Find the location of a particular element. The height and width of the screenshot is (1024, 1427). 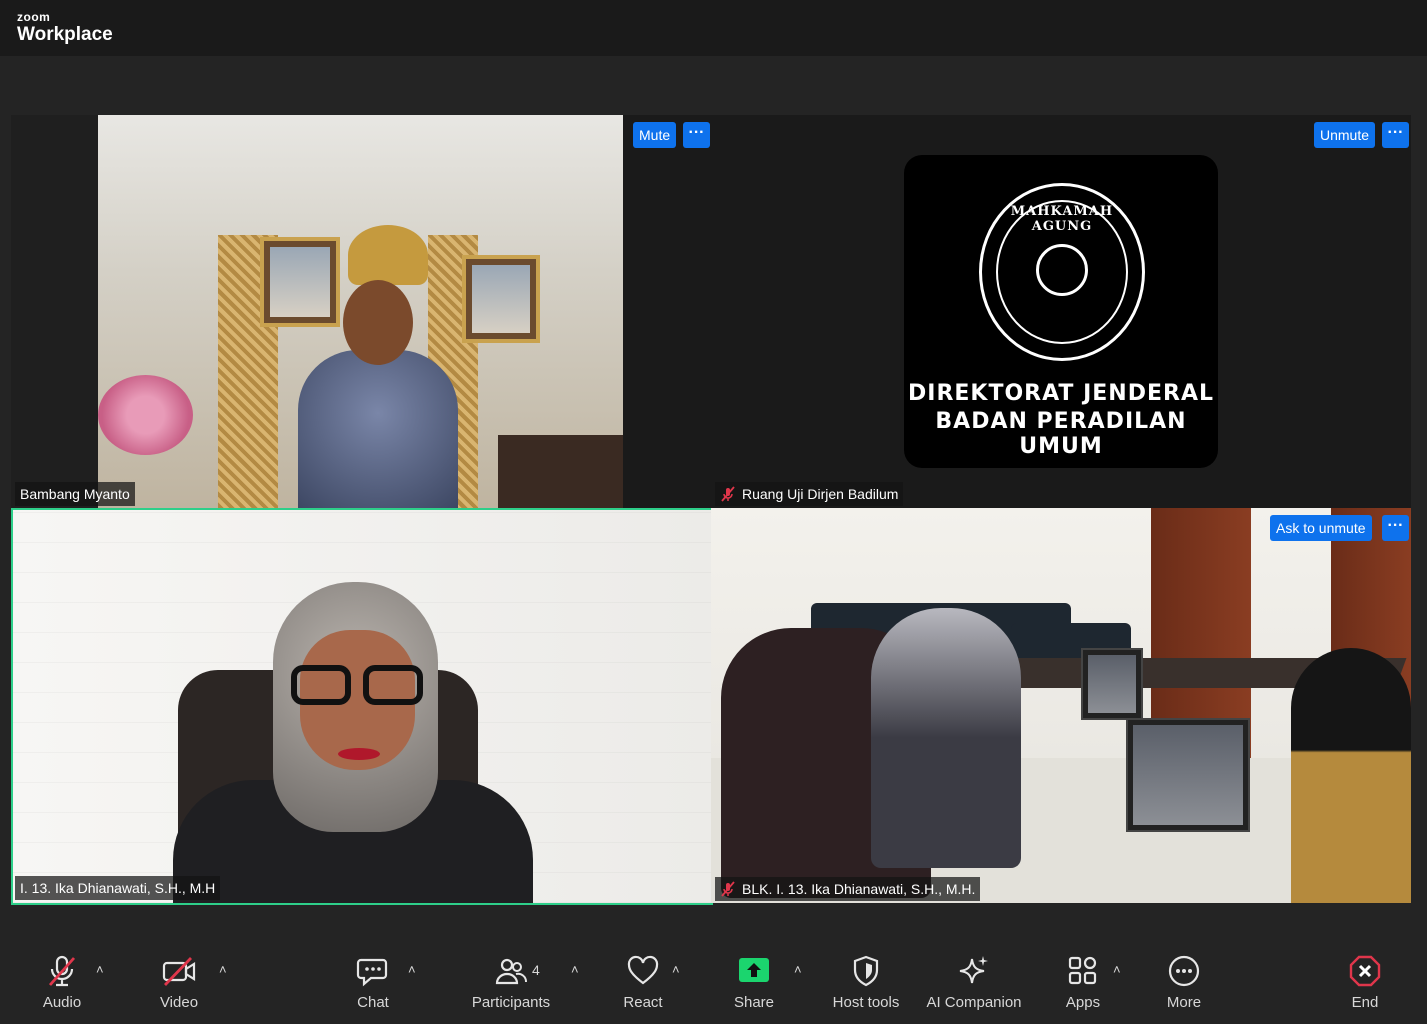

more-button: More is located at coordinates (1184, 985).